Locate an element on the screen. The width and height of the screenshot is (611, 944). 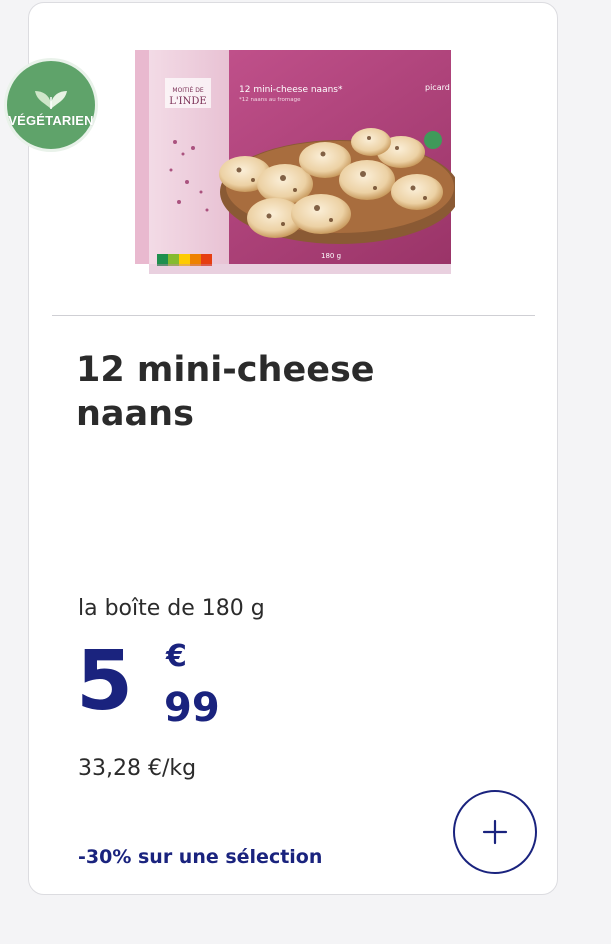
price: 5 € 99 is located at coordinates (174, 687).